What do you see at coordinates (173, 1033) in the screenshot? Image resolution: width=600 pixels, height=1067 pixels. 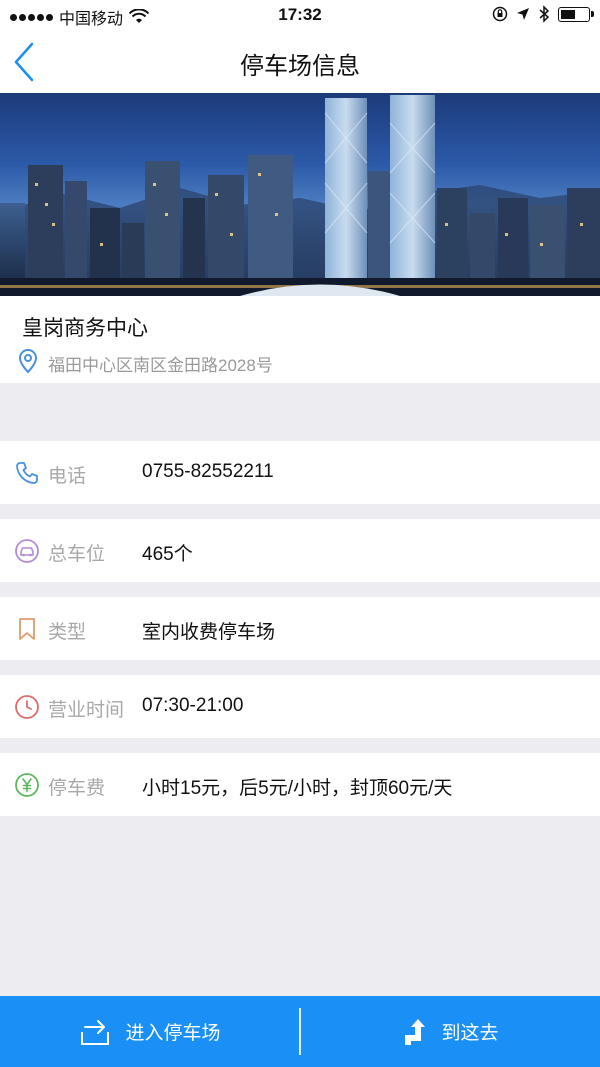 I see `enter-parking-label: 进入停车场` at bounding box center [173, 1033].